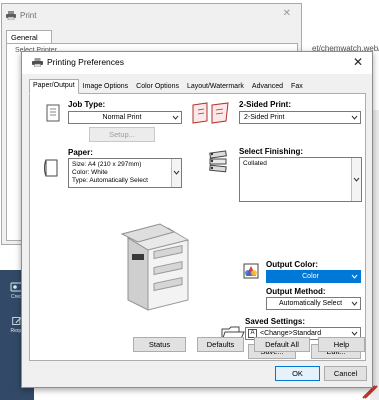 This screenshot has width=379, height=400. Describe the element at coordinates (87, 104) in the screenshot. I see `job-type-label: Job Type:` at that location.